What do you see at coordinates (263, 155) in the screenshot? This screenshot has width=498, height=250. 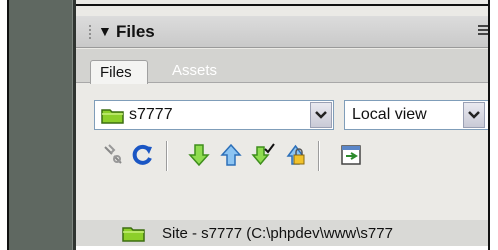 I see `check-out-icon` at bounding box center [263, 155].